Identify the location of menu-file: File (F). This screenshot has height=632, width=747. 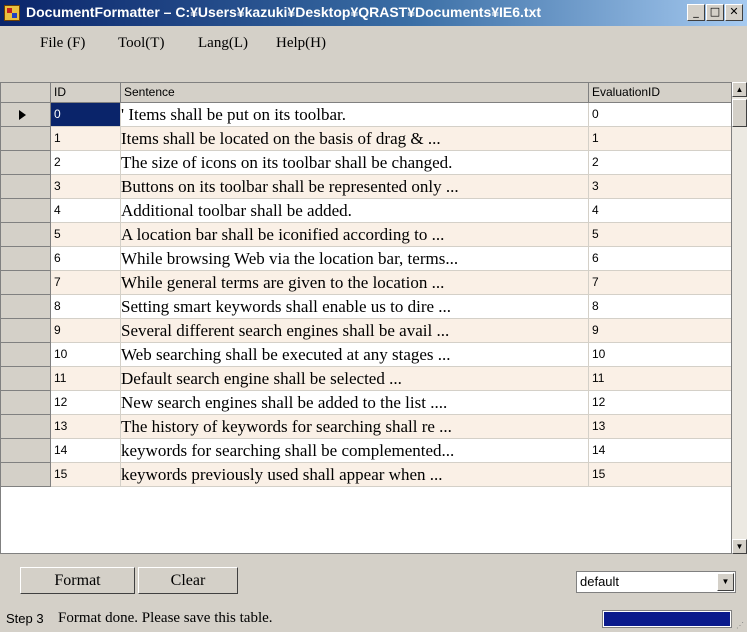
(62, 43).